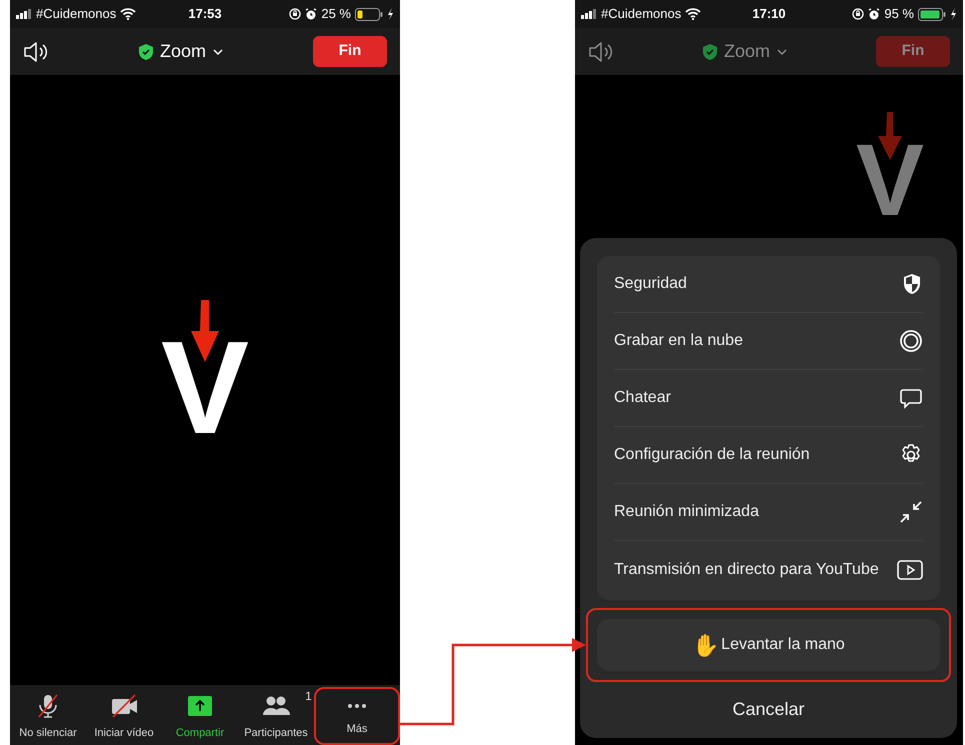  I want to click on menu-item: Transmisión en directo para YouTube, so click(768, 569).